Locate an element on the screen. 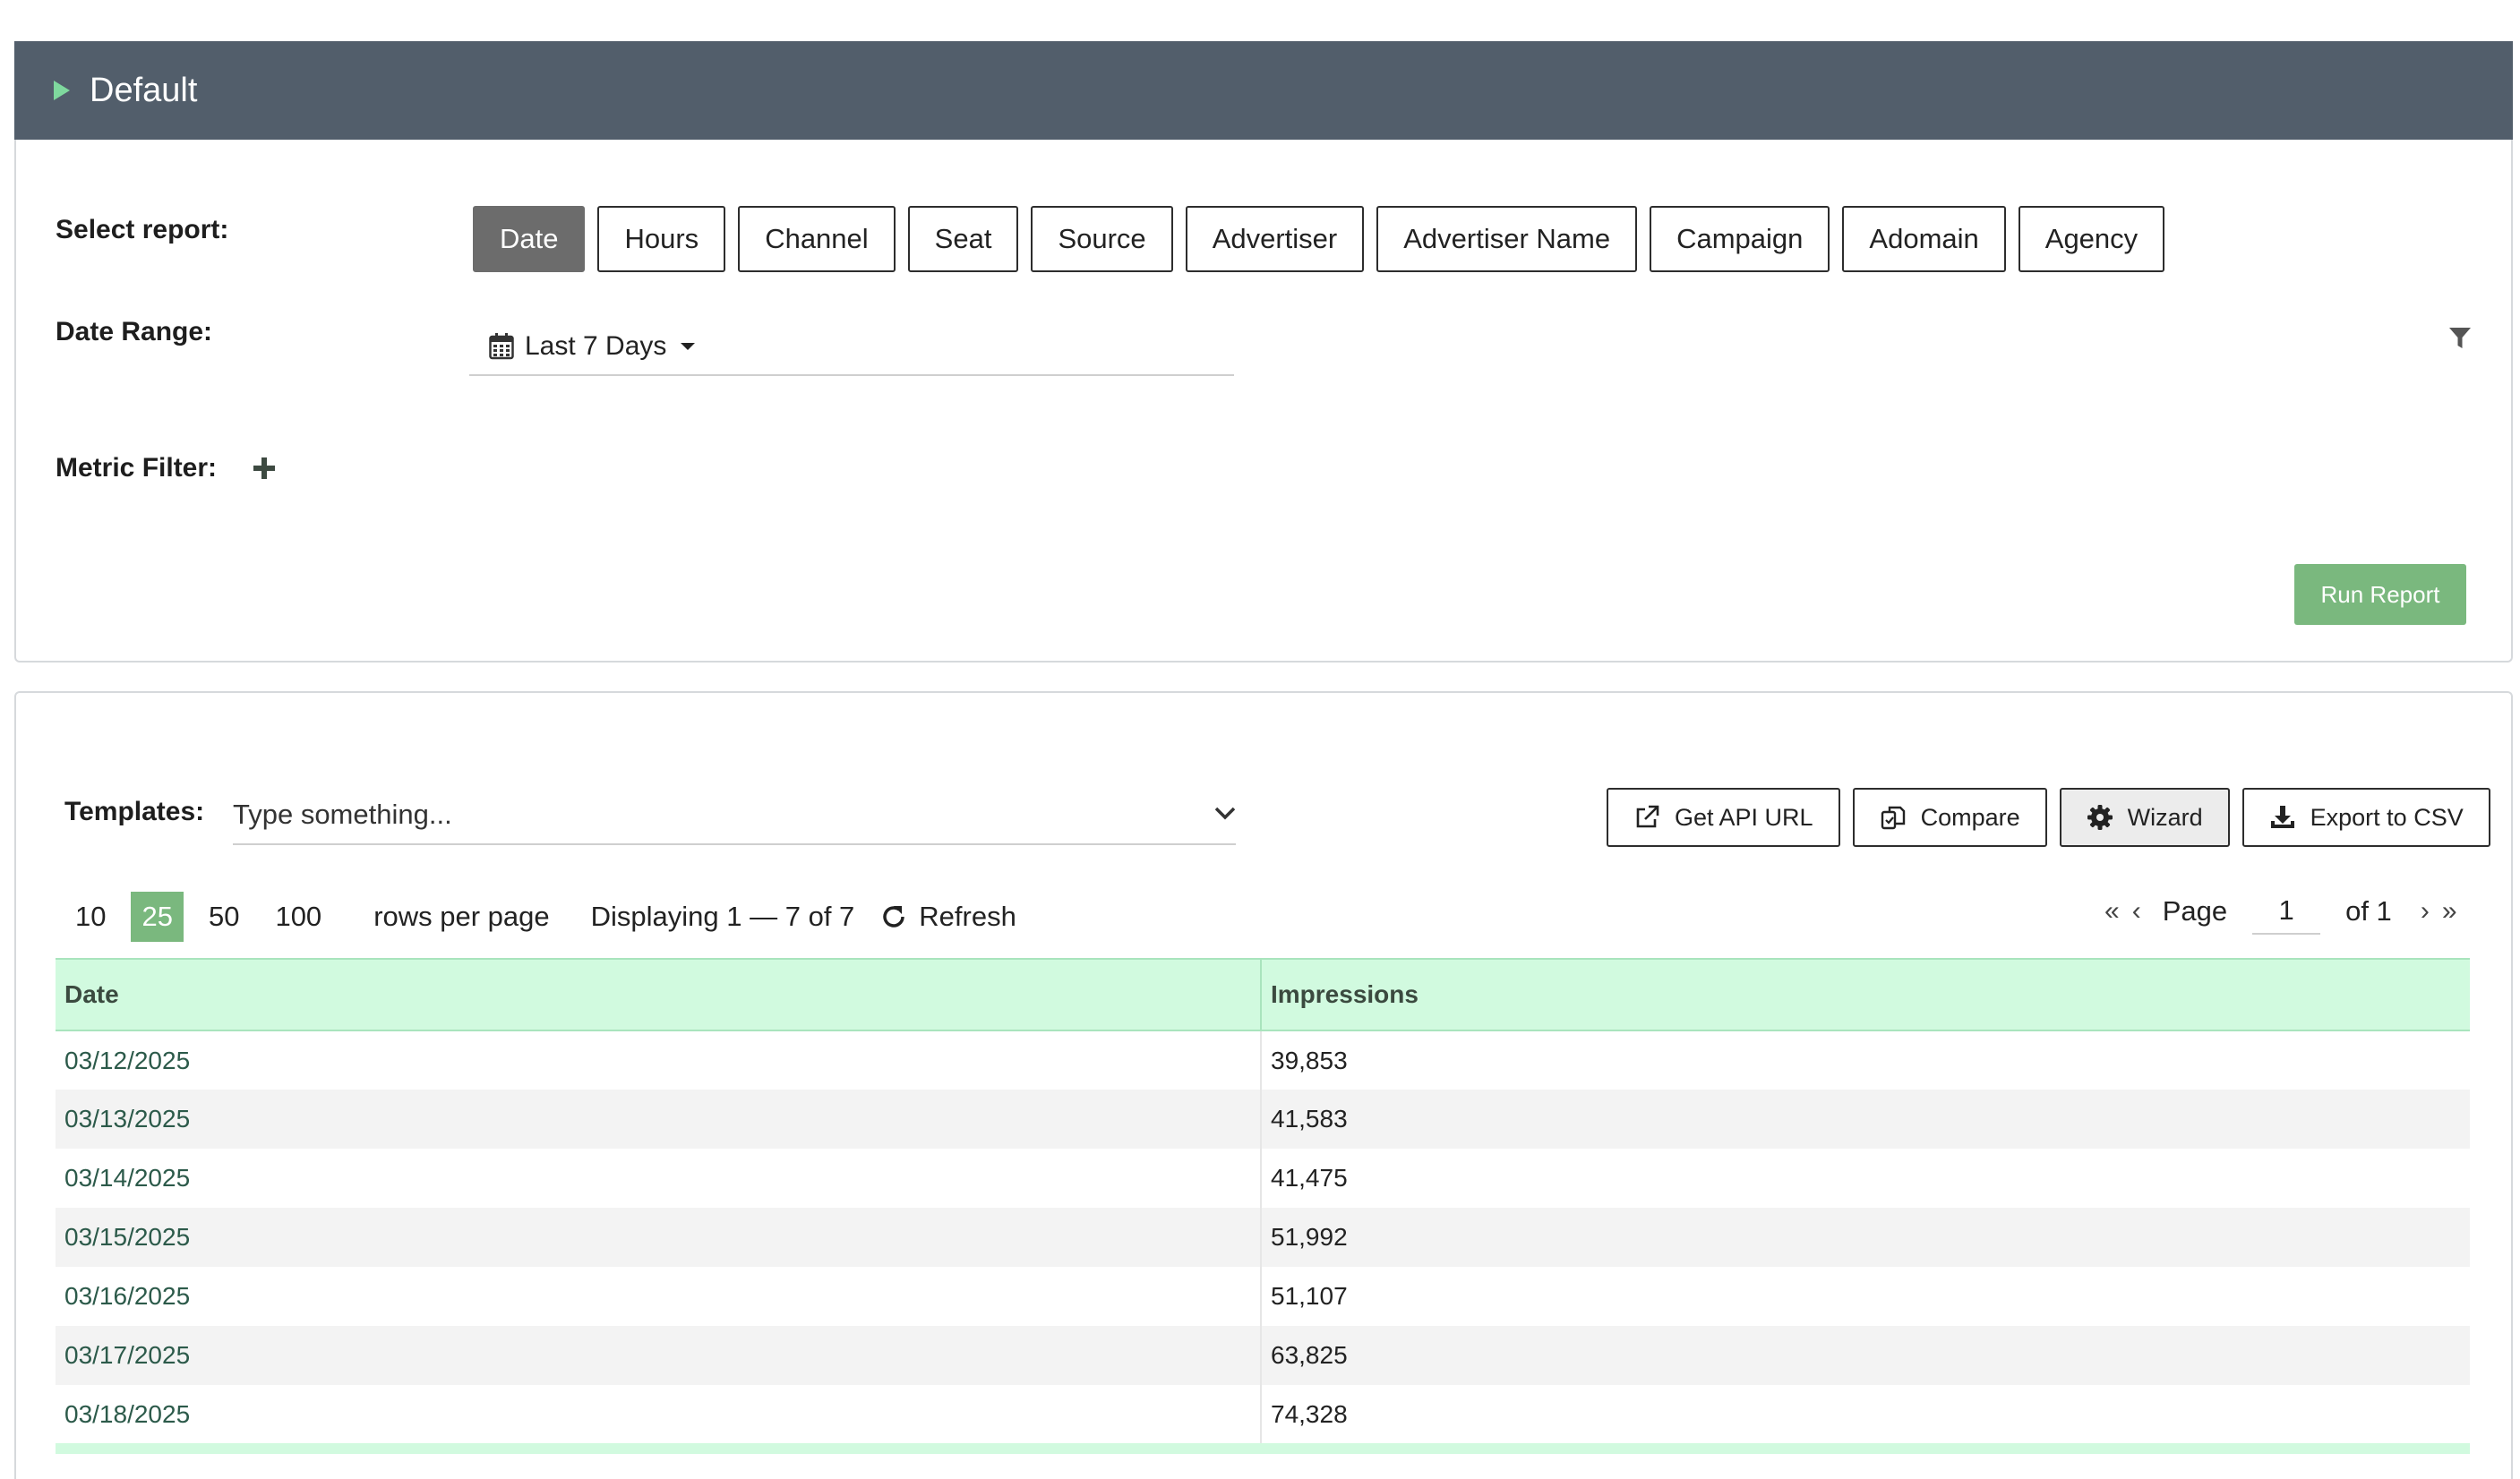 The width and height of the screenshot is (2520, 1479). get-api-url-button: Get API URL is located at coordinates (1723, 817).